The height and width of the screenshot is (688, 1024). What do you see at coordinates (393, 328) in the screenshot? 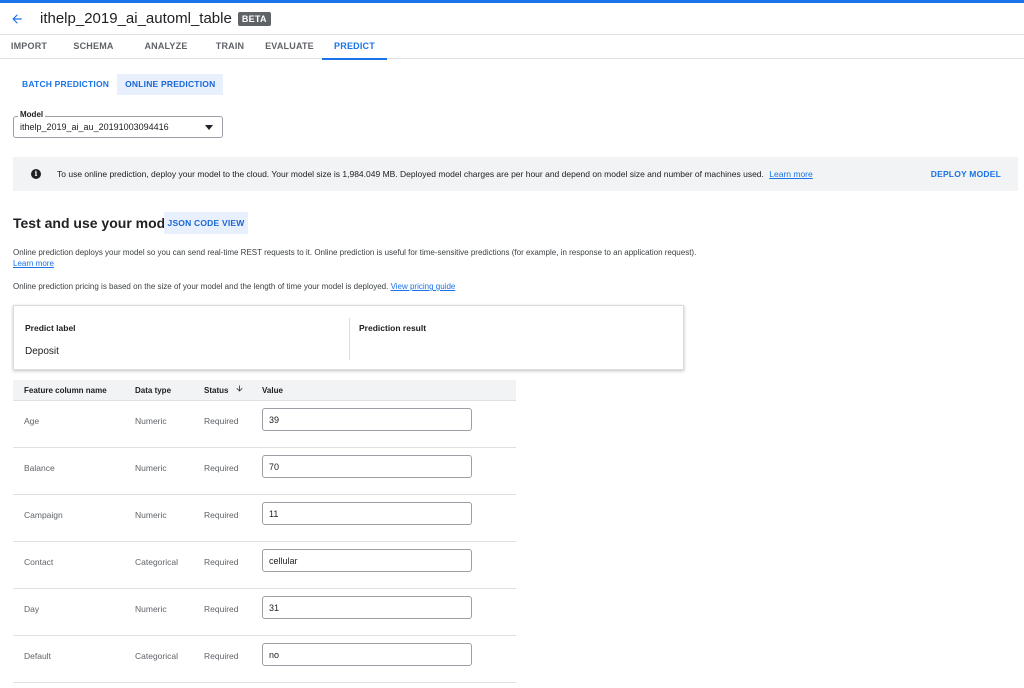
I see `prediction-result-heading: Prediction result` at bounding box center [393, 328].